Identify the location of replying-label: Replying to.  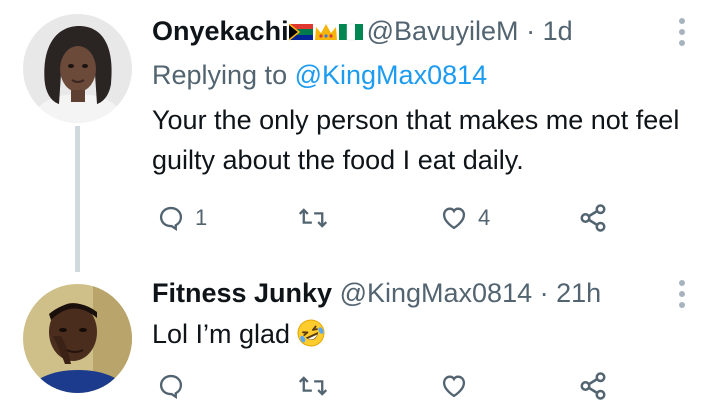
(220, 75).